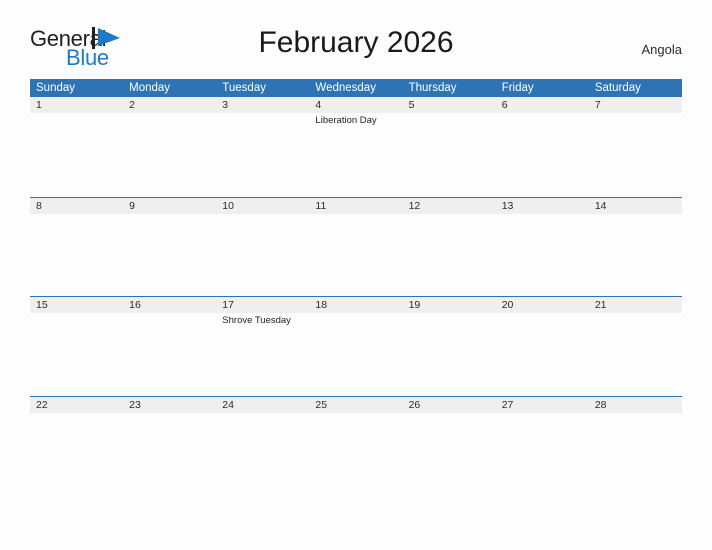  What do you see at coordinates (635, 305) in the screenshot?
I see `day-number: 21` at bounding box center [635, 305].